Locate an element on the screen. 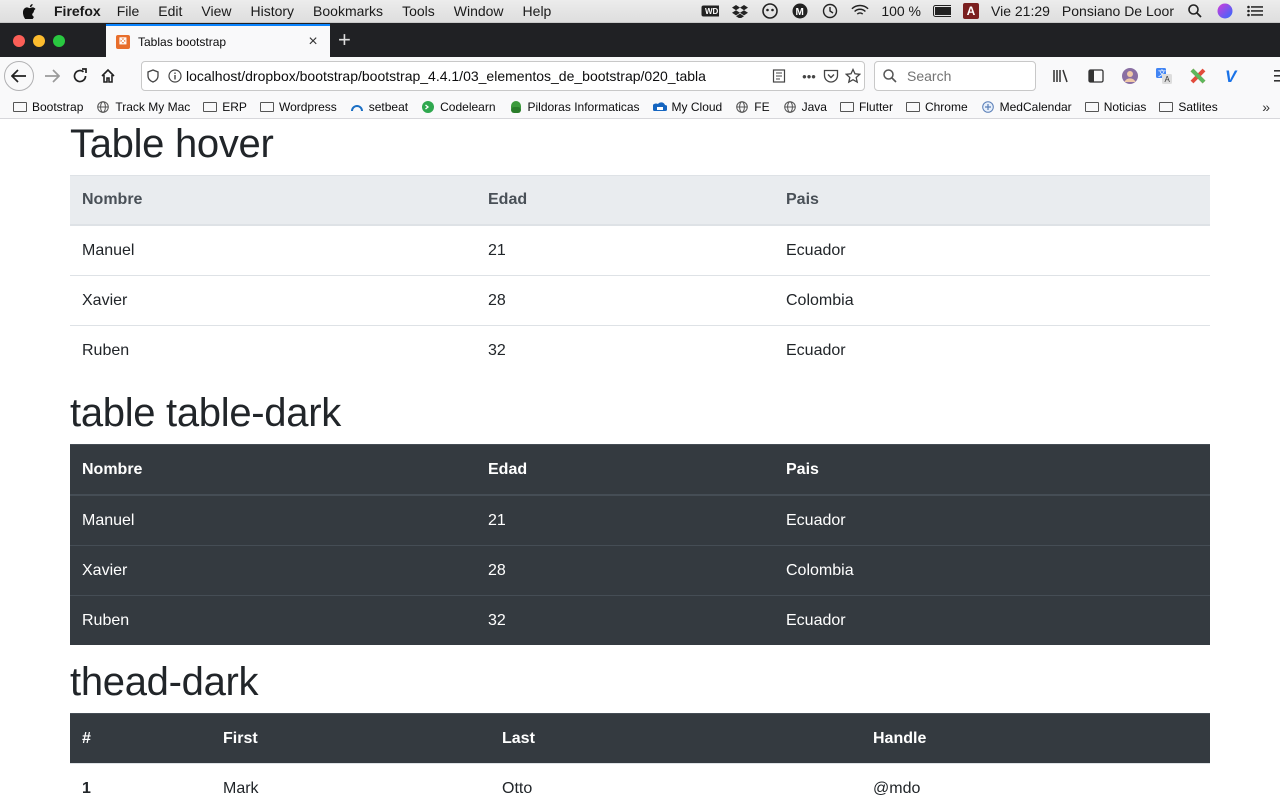  back-button is located at coordinates (19, 76).